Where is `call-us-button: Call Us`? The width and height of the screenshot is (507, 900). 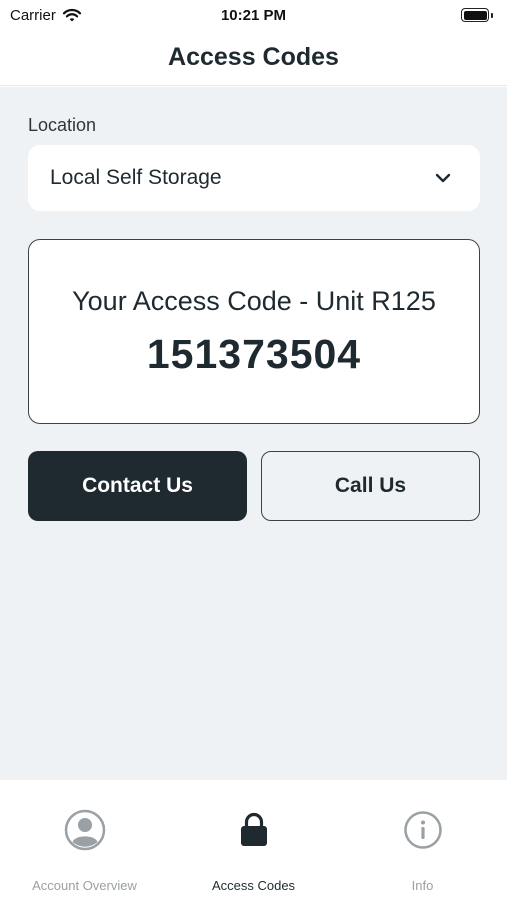
call-us-button: Call Us is located at coordinates (370, 486).